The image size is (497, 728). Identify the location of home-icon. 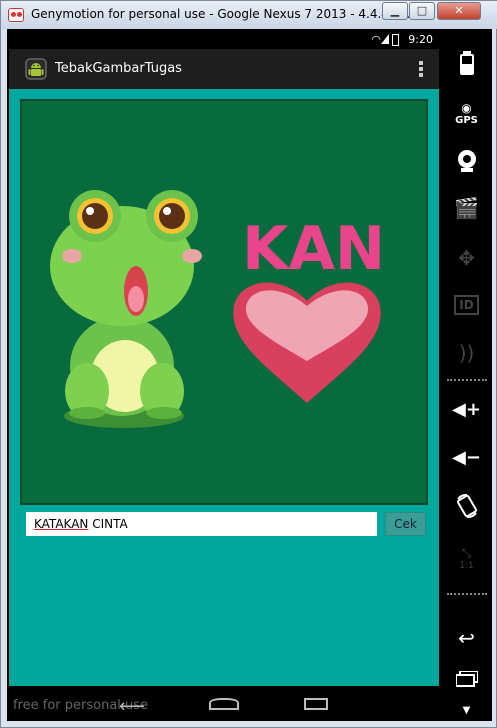
(224, 704).